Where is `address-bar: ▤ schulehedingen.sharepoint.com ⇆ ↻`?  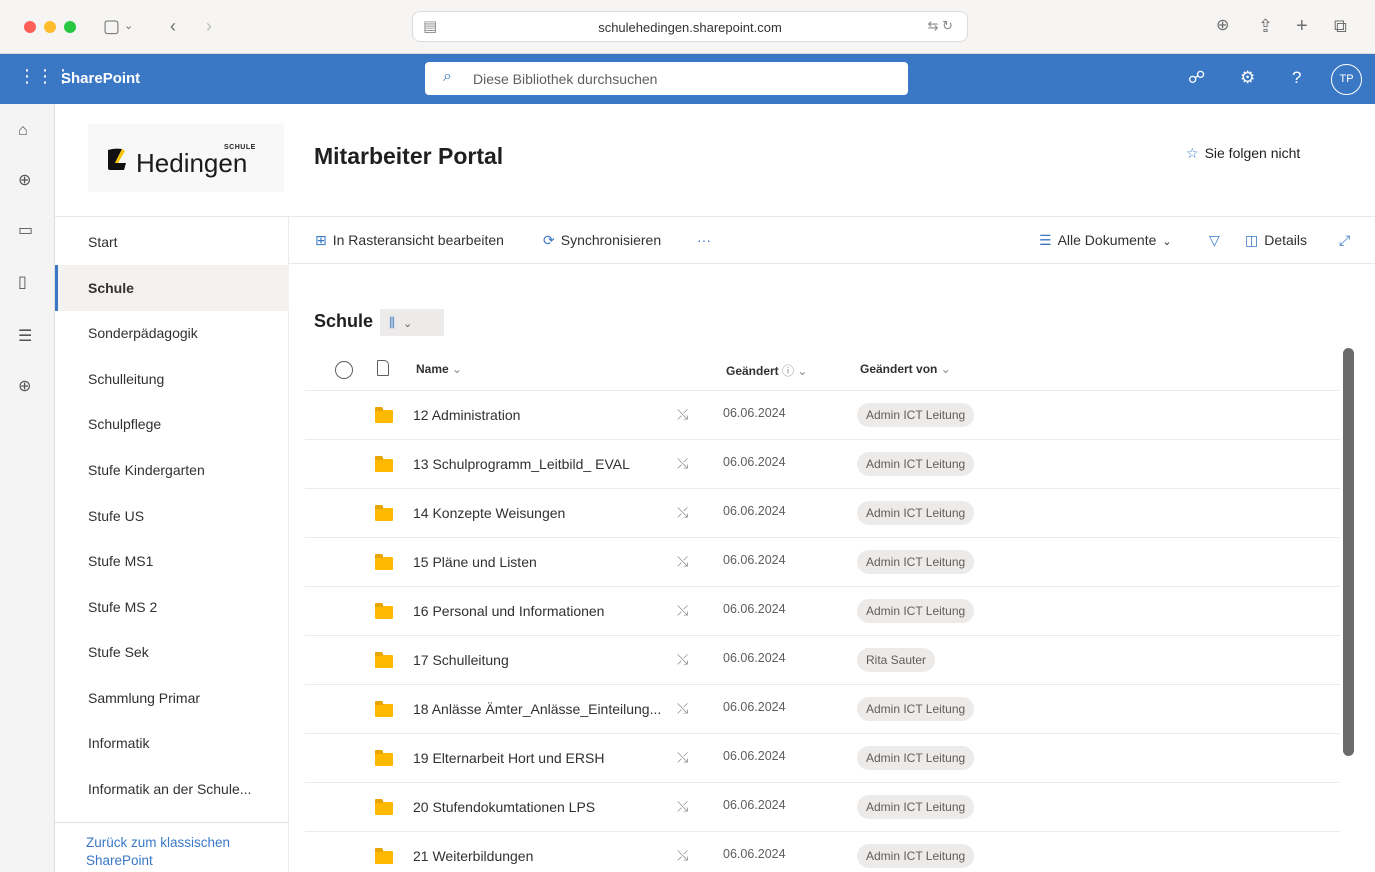
address-bar: ▤ schulehedingen.sharepoint.com ⇆ ↻ is located at coordinates (690, 26).